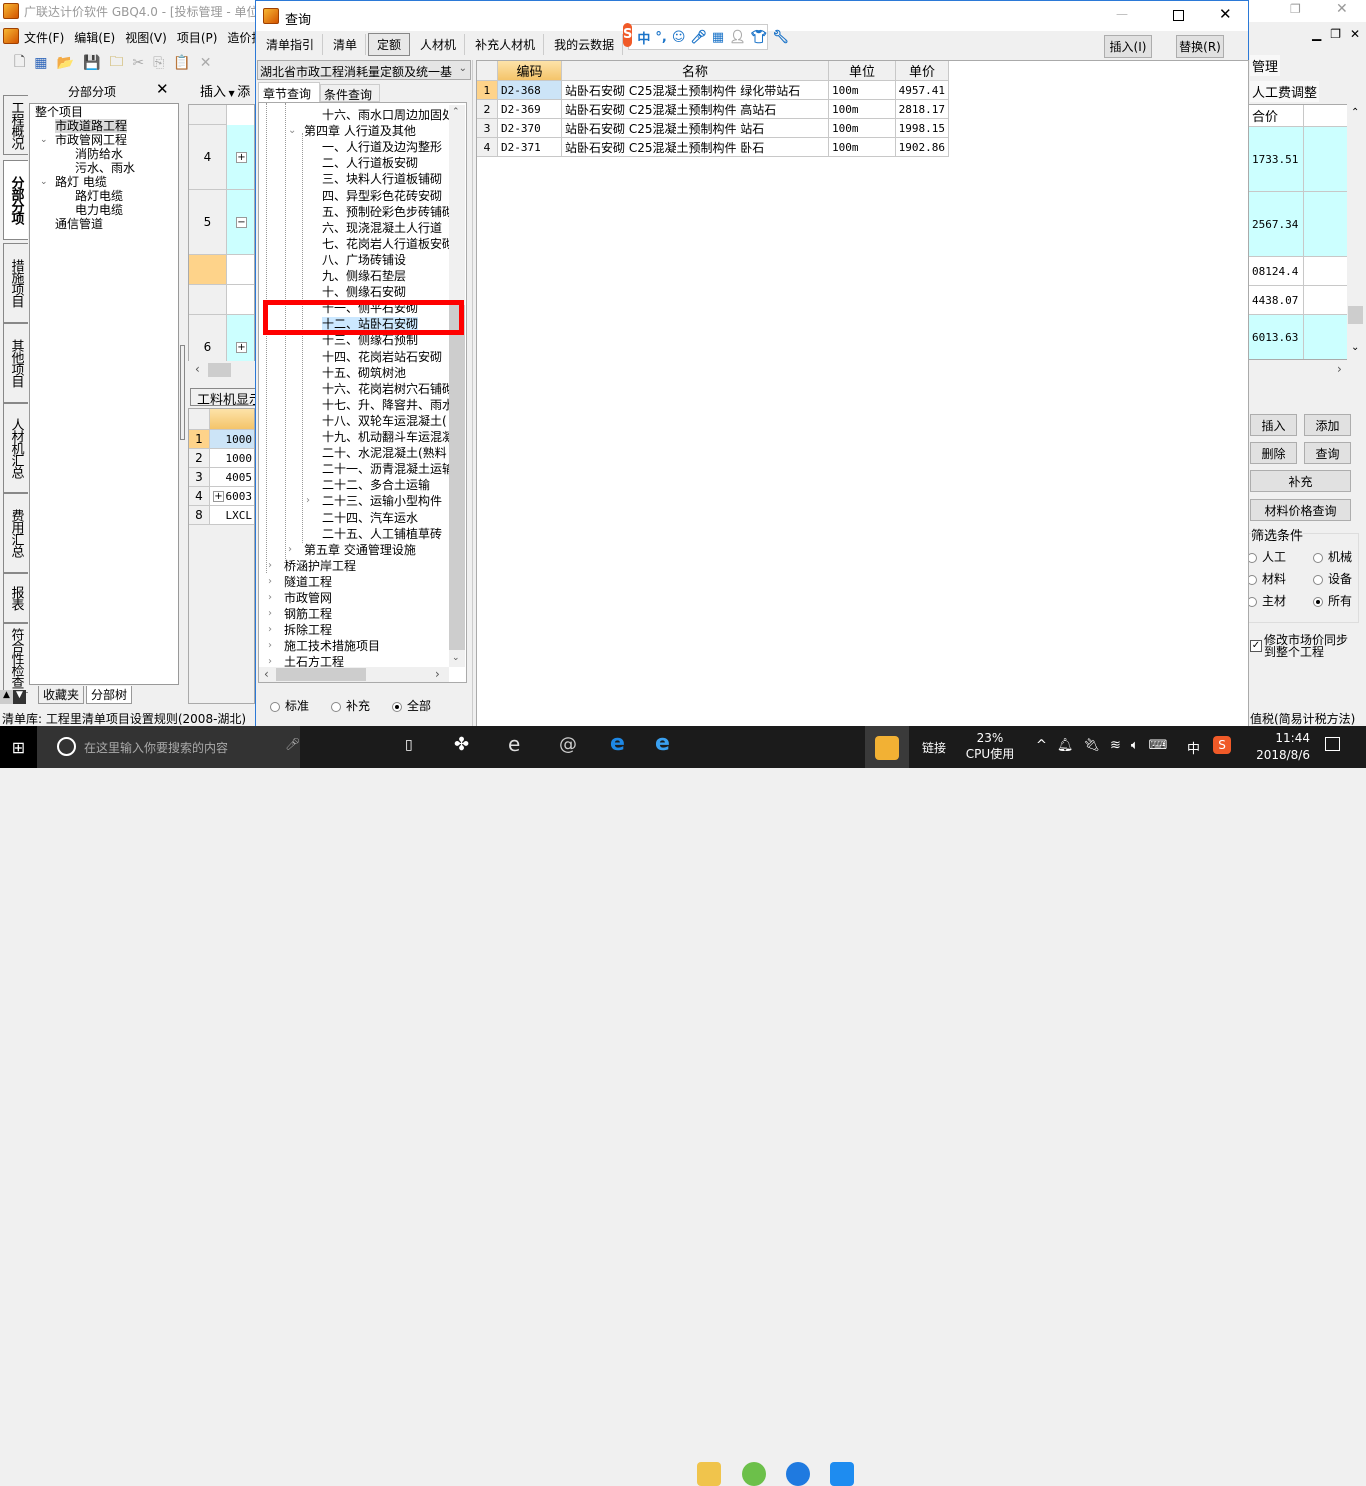 The image size is (1366, 1486). What do you see at coordinates (1266, 556) in the screenshot?
I see `filter-radio: 人工` at bounding box center [1266, 556].